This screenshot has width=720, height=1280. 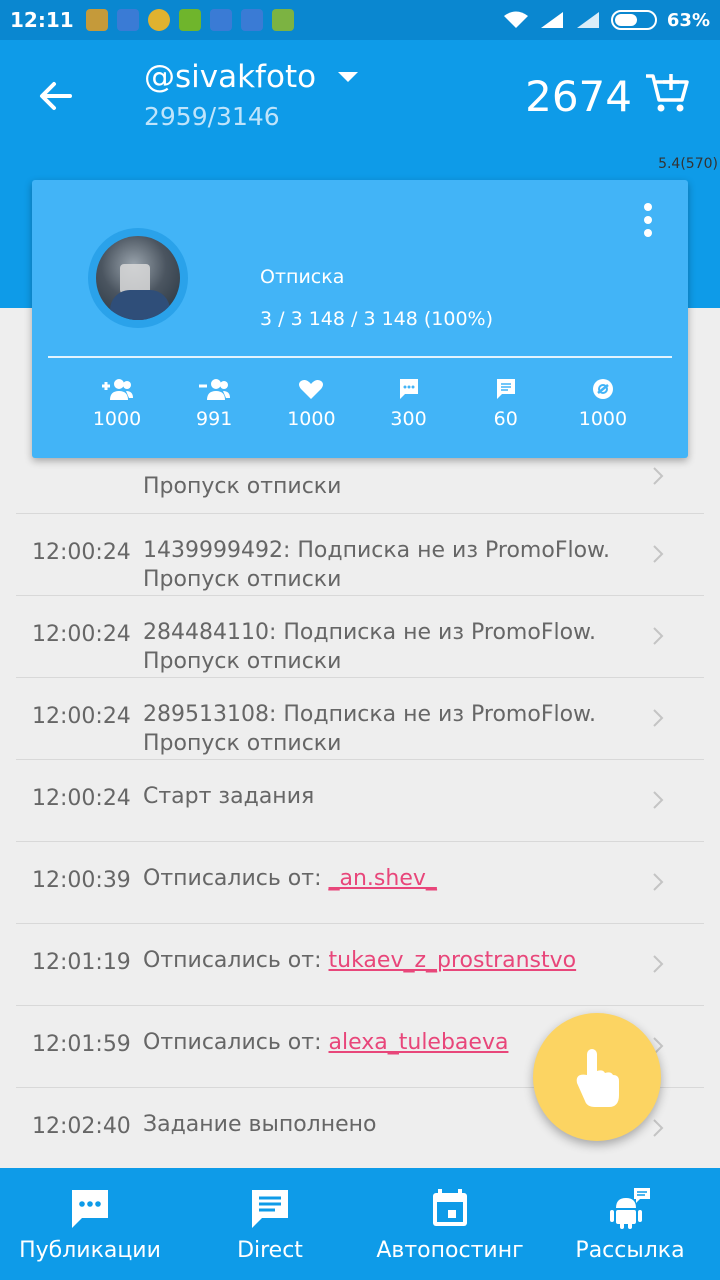 What do you see at coordinates (214, 403) in the screenshot?
I see `stat-unfollows: 991` at bounding box center [214, 403].